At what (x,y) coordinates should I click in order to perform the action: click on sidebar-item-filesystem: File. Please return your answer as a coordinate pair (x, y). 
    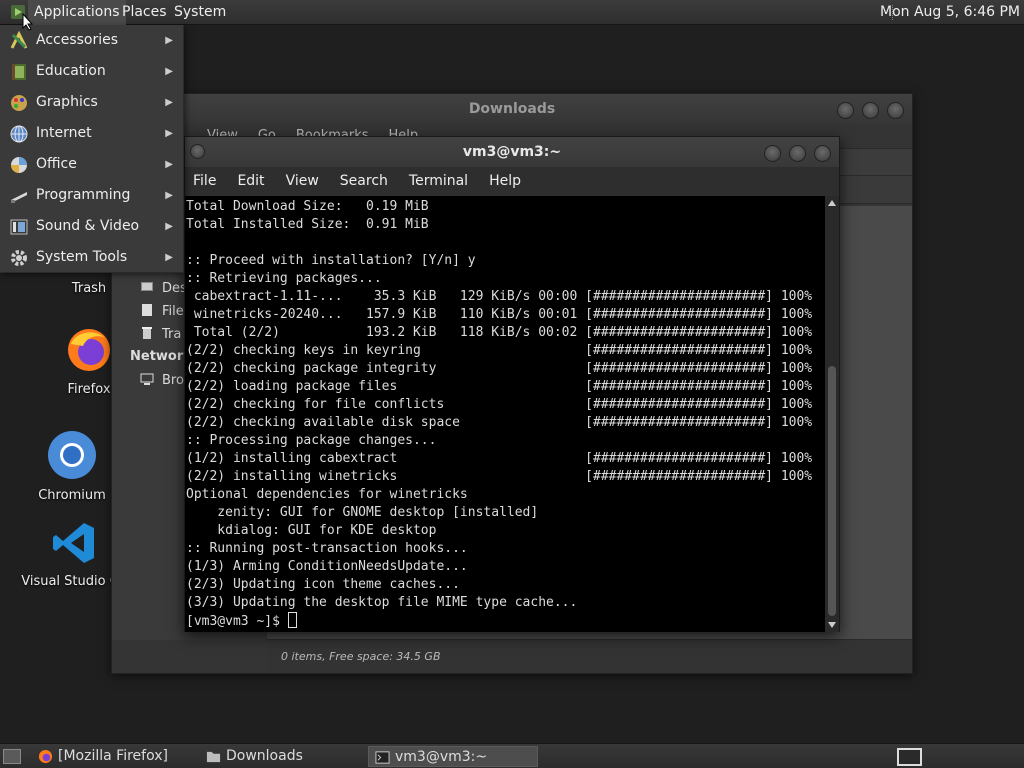
    Looking at the image, I should click on (162, 311).